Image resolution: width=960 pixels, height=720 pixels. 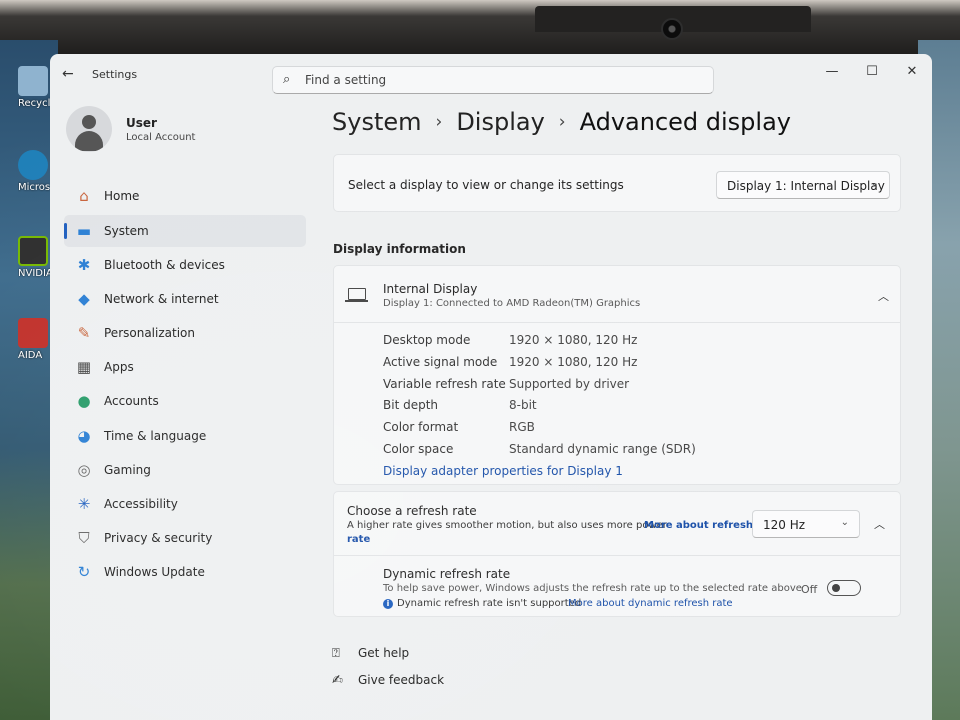 I want to click on sidebar-item-home: ⌂ Home, so click(x=185, y=196).